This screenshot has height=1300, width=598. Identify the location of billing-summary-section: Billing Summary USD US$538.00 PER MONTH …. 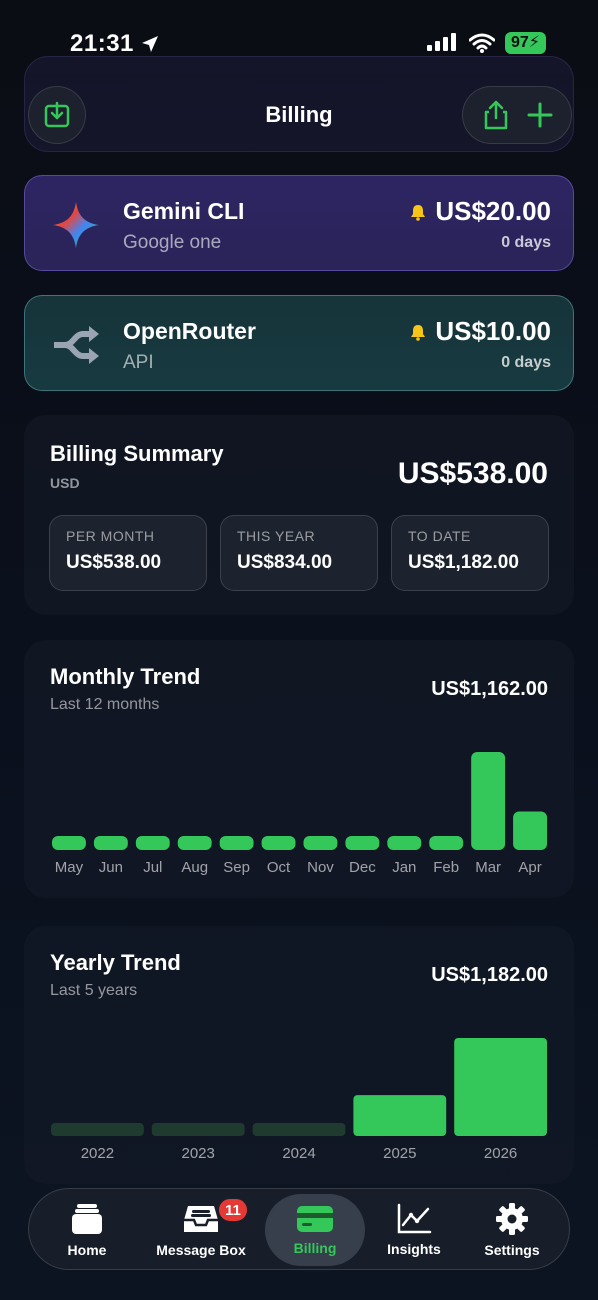
(299, 515).